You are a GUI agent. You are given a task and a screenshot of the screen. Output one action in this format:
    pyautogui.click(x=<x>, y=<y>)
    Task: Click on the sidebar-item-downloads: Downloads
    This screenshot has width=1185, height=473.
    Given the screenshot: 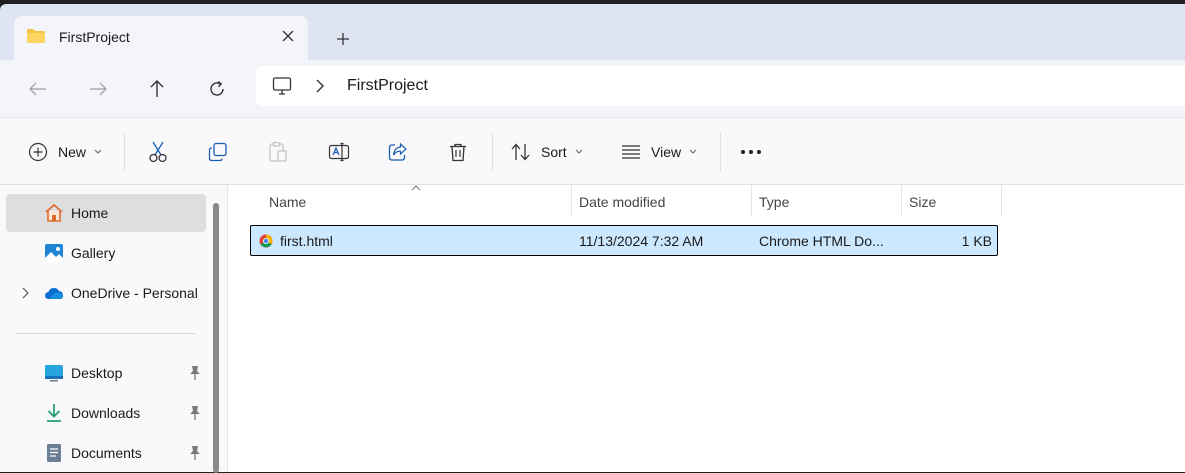 What is the action you would take?
    pyautogui.click(x=106, y=413)
    